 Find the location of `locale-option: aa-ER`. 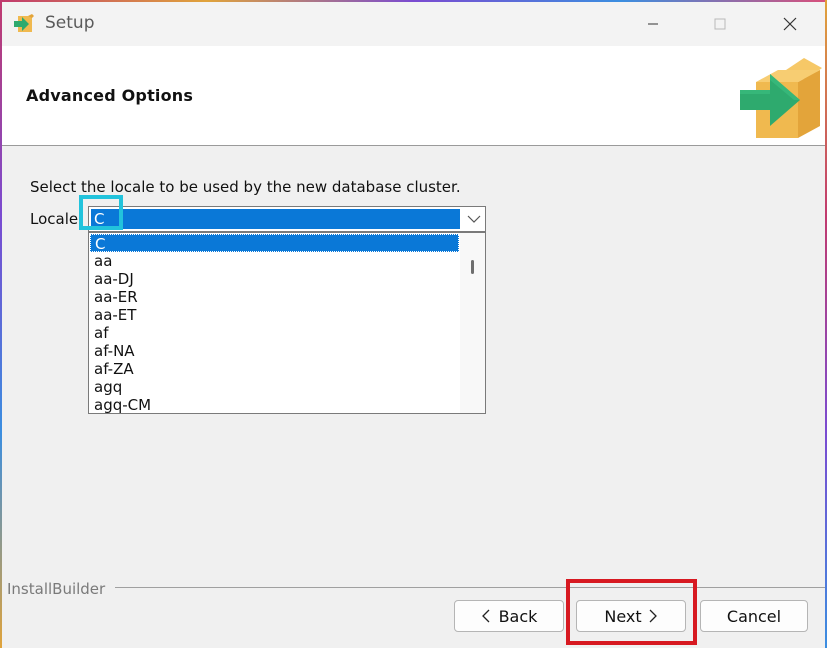

locale-option: aa-ER is located at coordinates (274, 297).